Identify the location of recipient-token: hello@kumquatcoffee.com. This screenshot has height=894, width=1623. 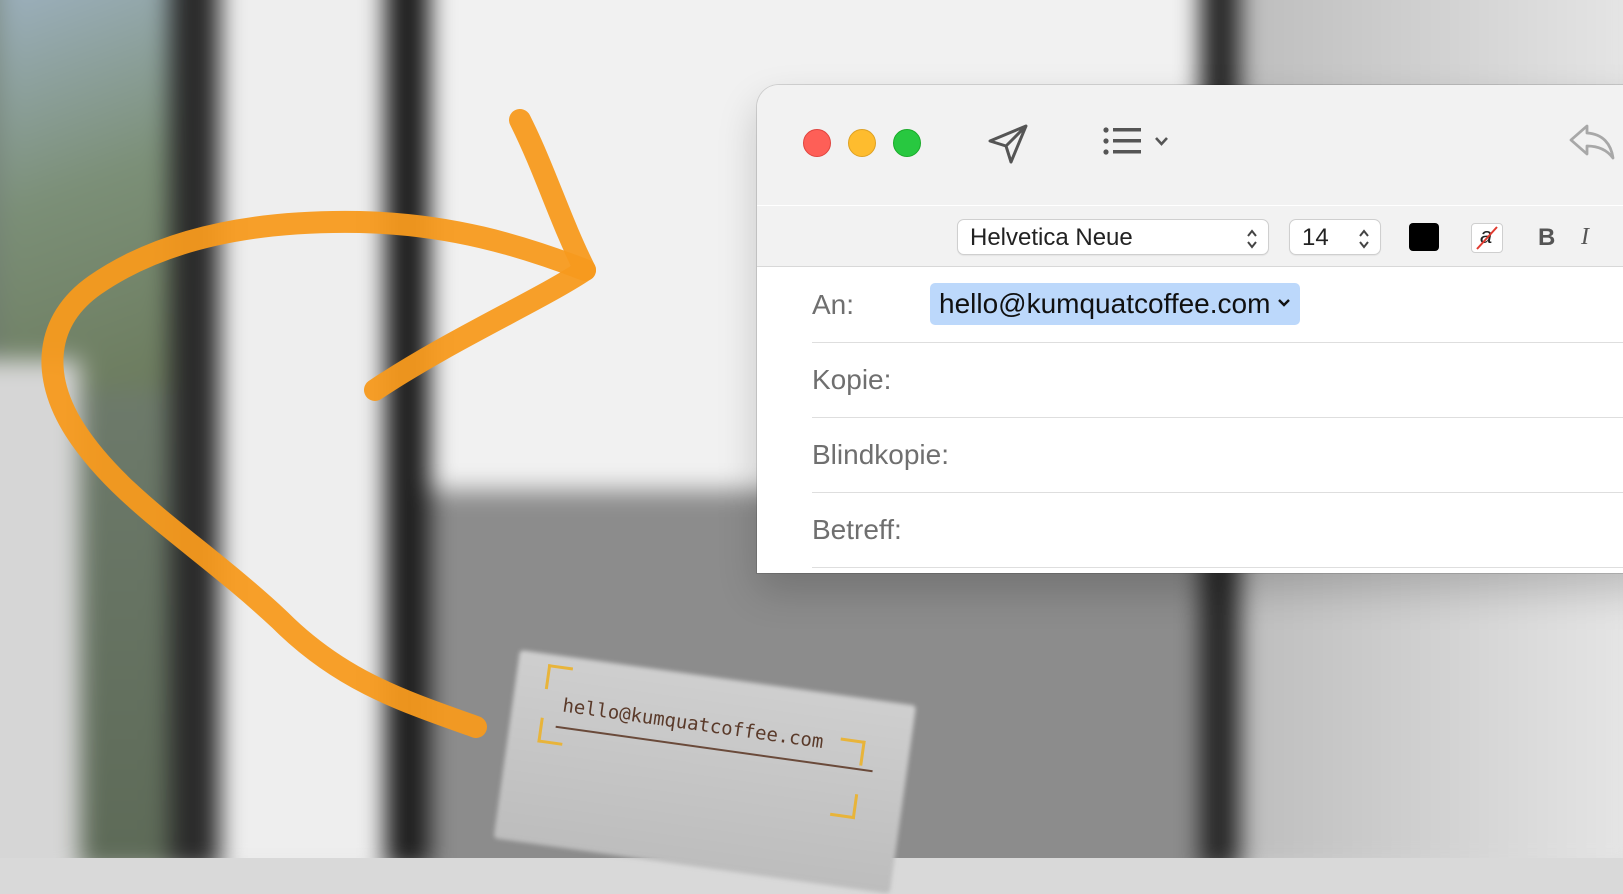
(1115, 304).